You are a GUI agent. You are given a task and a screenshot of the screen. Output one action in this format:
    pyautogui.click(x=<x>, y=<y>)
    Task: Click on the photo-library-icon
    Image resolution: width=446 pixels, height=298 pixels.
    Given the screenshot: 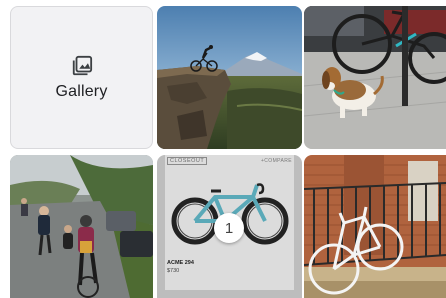 What is the action you would take?
    pyautogui.click(x=82, y=65)
    